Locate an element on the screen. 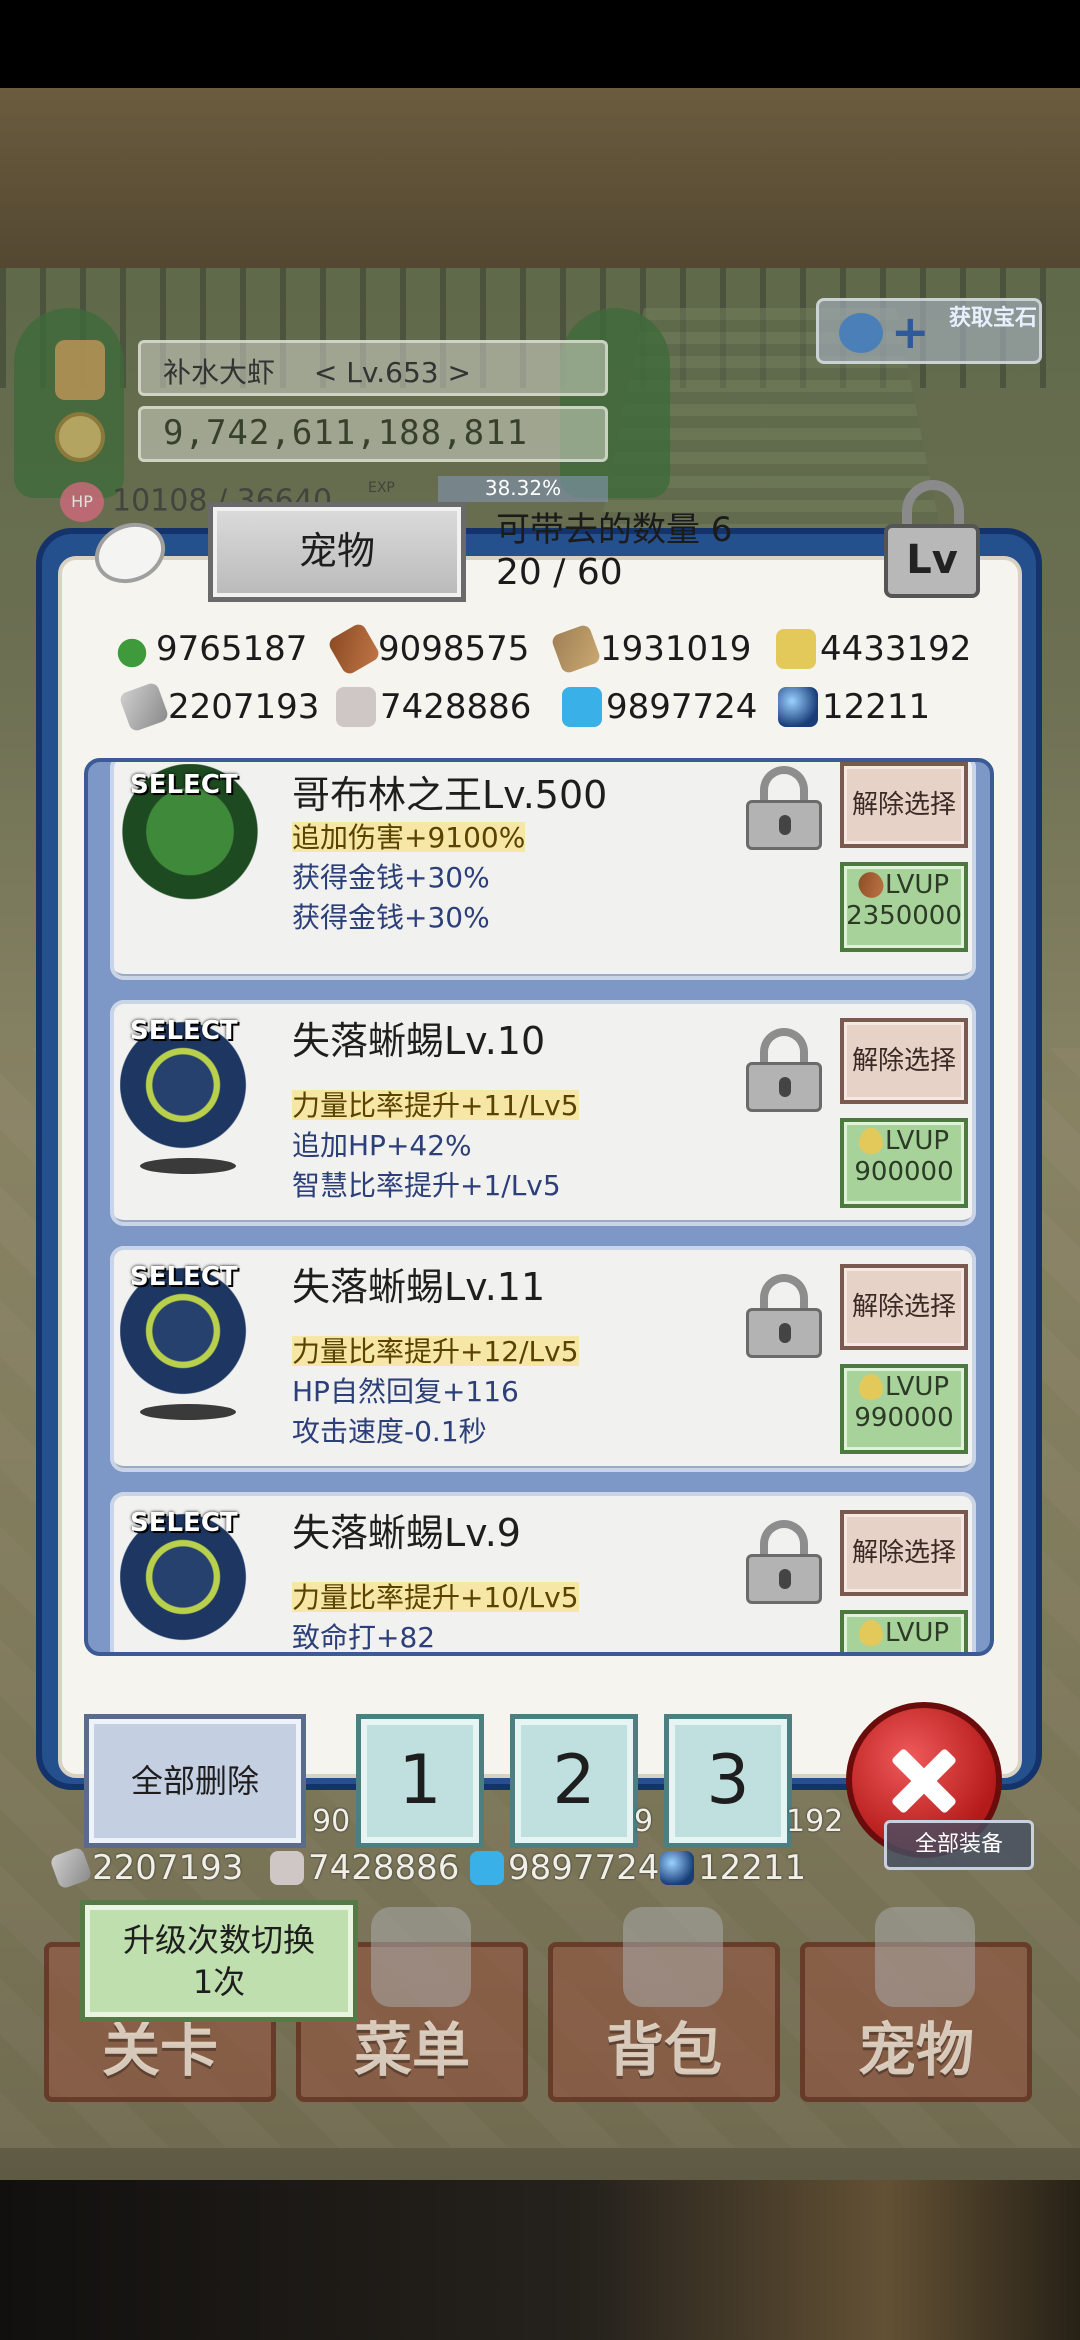 This screenshot has height=2340, width=1080. pet-stat: 追加HP+42% is located at coordinates (382, 1145).